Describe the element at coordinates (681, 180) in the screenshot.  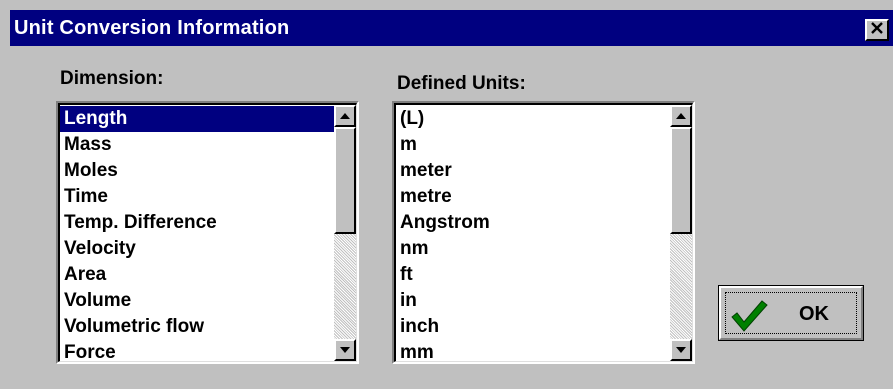
I see `units-scroll-thumb` at that location.